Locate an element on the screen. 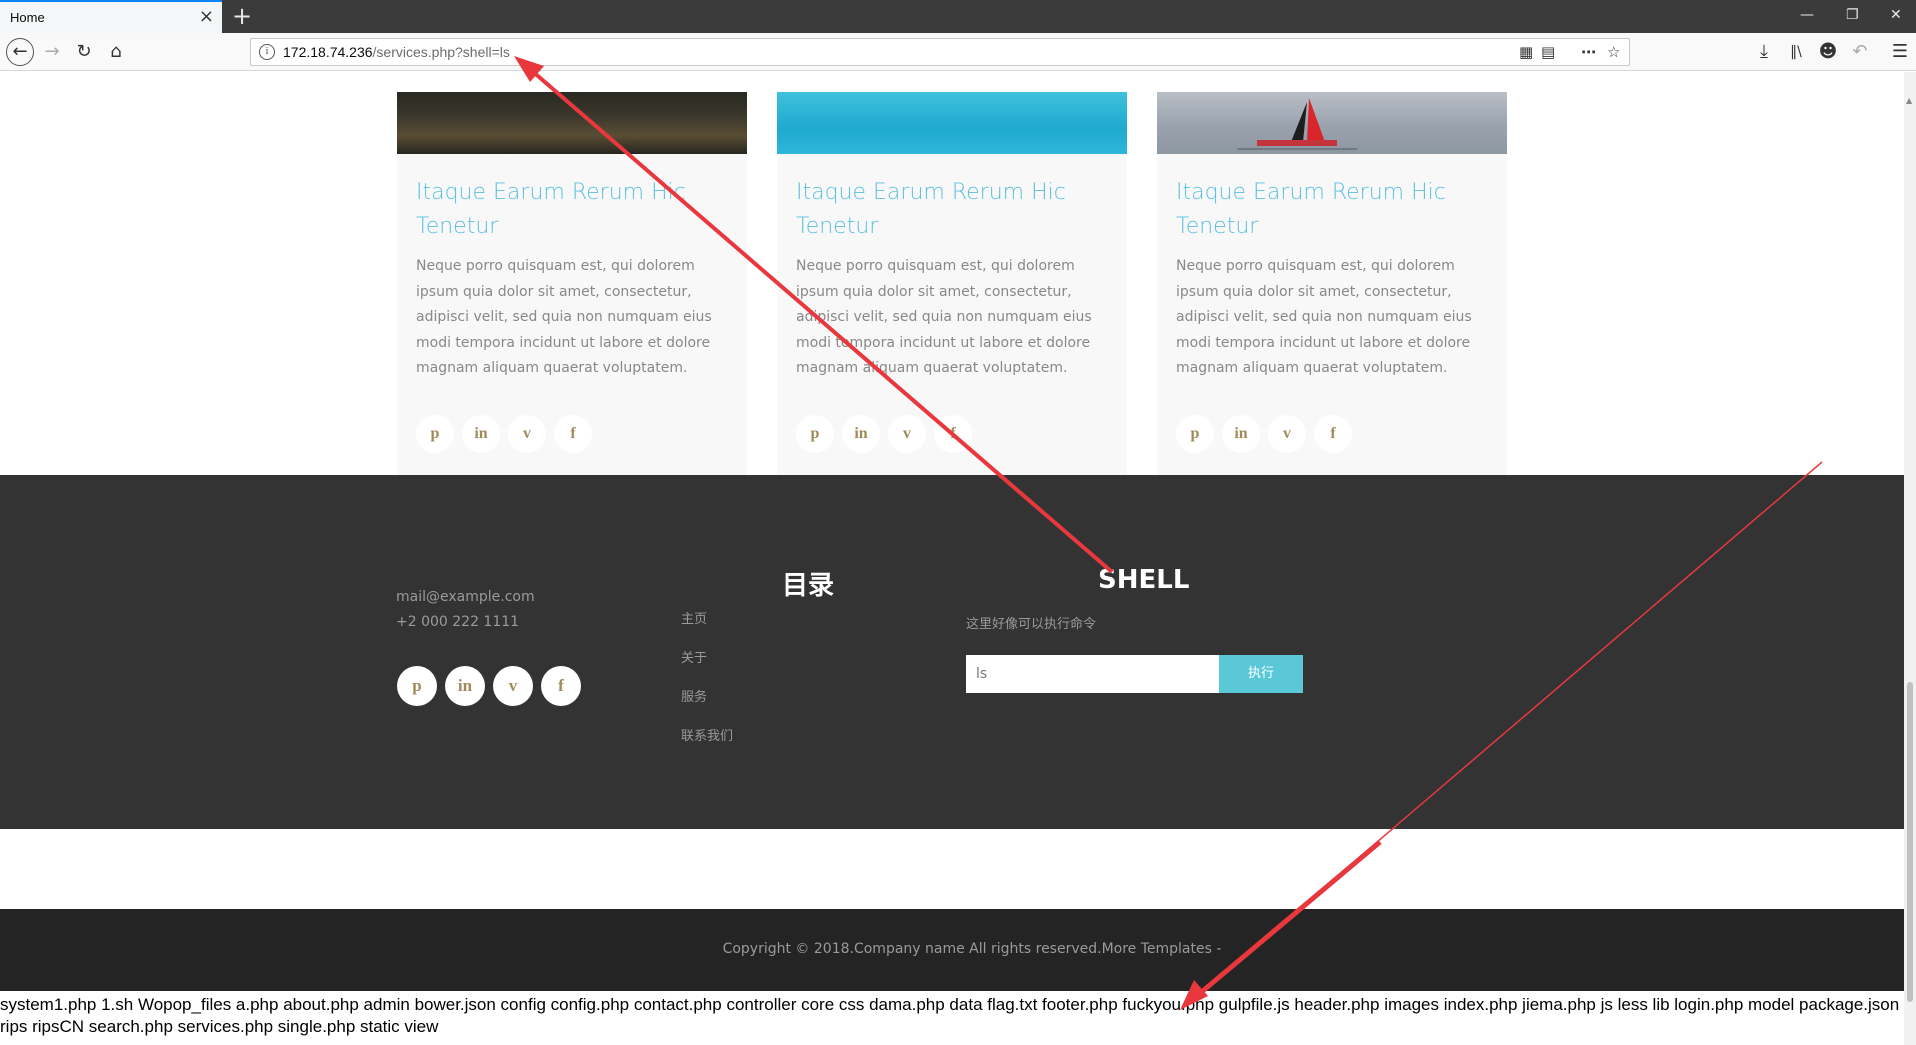  shell-command-input is located at coordinates (1092, 674).